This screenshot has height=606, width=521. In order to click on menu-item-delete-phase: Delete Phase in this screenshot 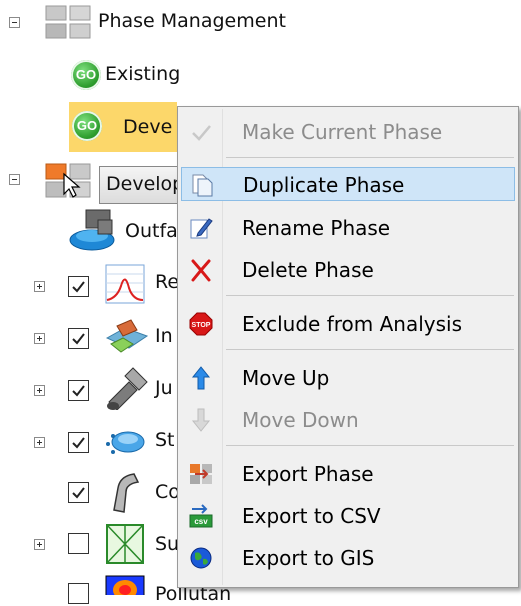, I will do `click(348, 270)`.